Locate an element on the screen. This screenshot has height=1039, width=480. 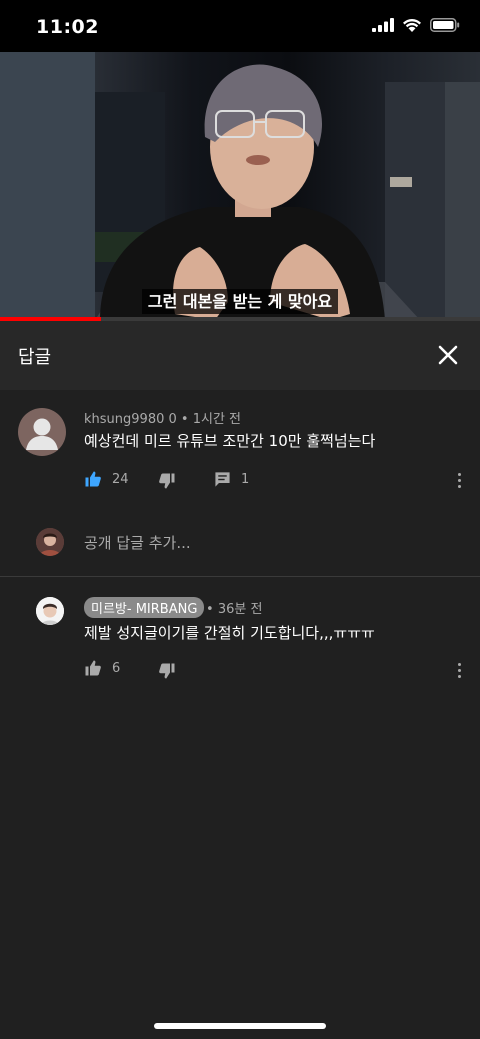
cellular-signal-icon is located at coordinates (383, 25).